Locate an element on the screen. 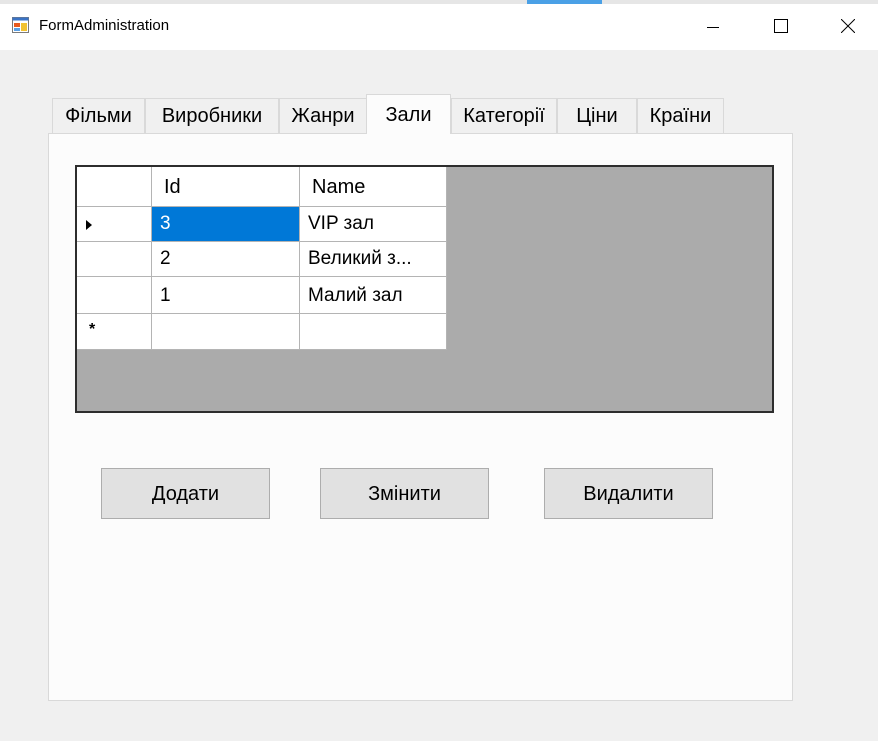 The image size is (878, 741). column-header-name: Name is located at coordinates (373, 187).